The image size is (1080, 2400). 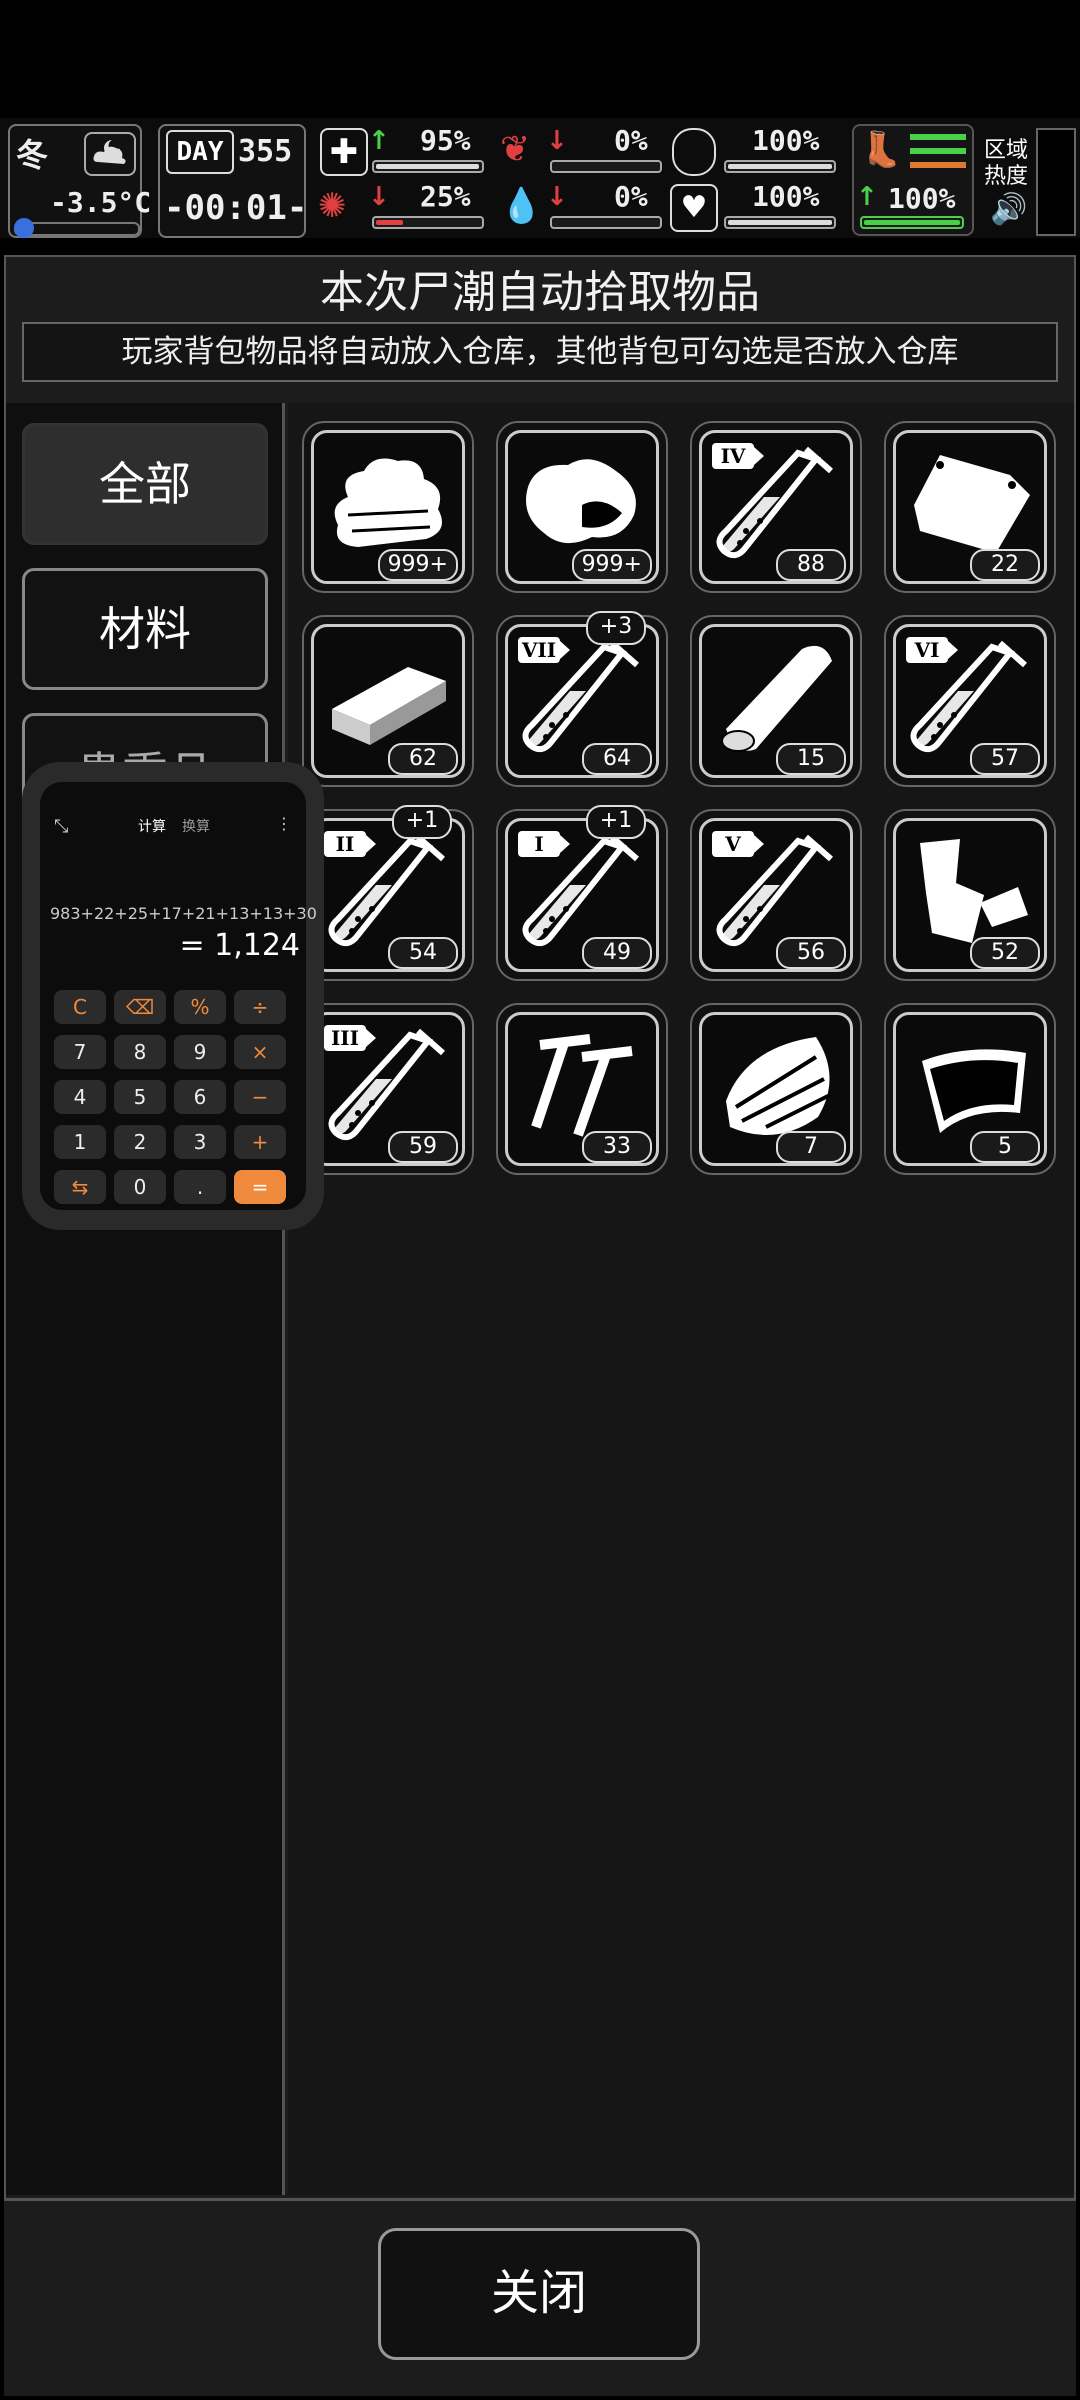 What do you see at coordinates (284, 823) in the screenshot?
I see `more-options-icon: ⋮` at bounding box center [284, 823].